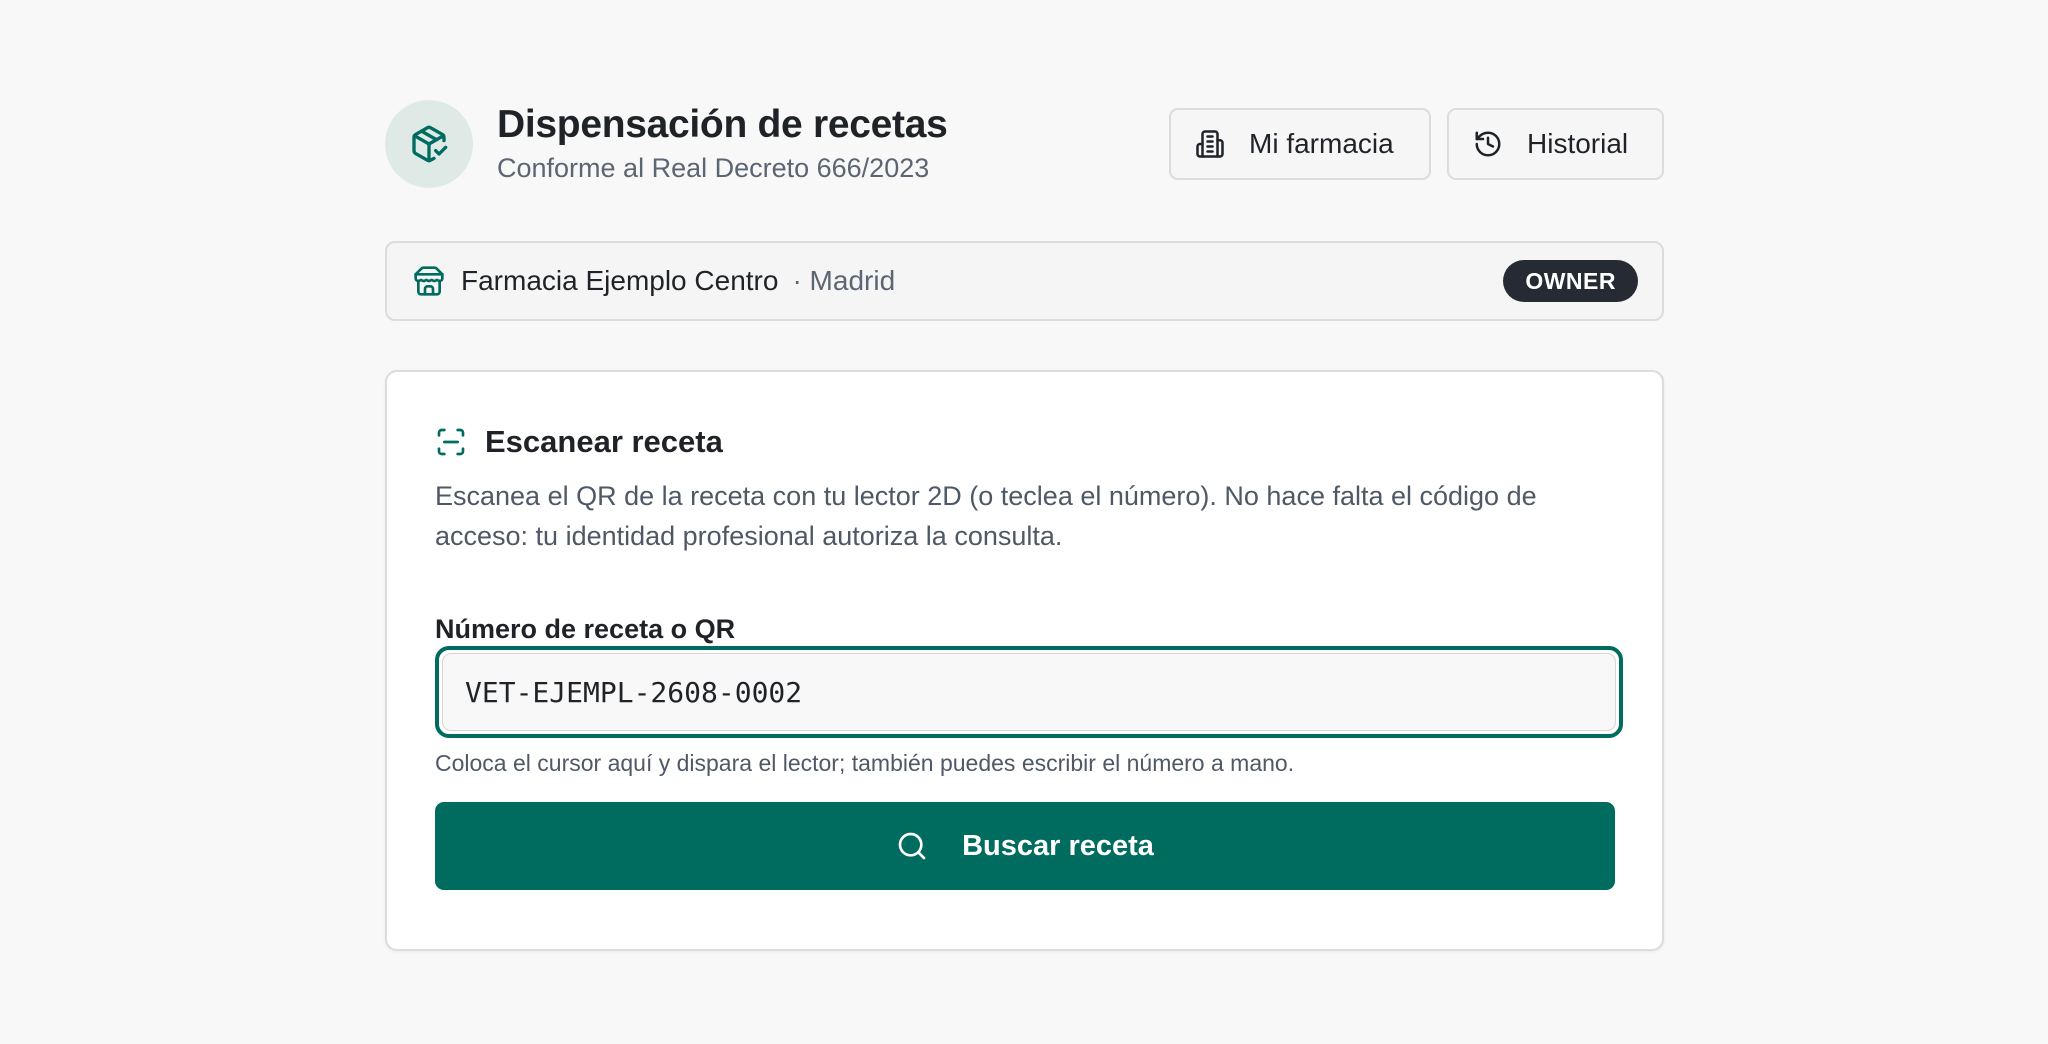  Describe the element at coordinates (1024, 442) in the screenshot. I see `card-header: Escanear receta` at that location.